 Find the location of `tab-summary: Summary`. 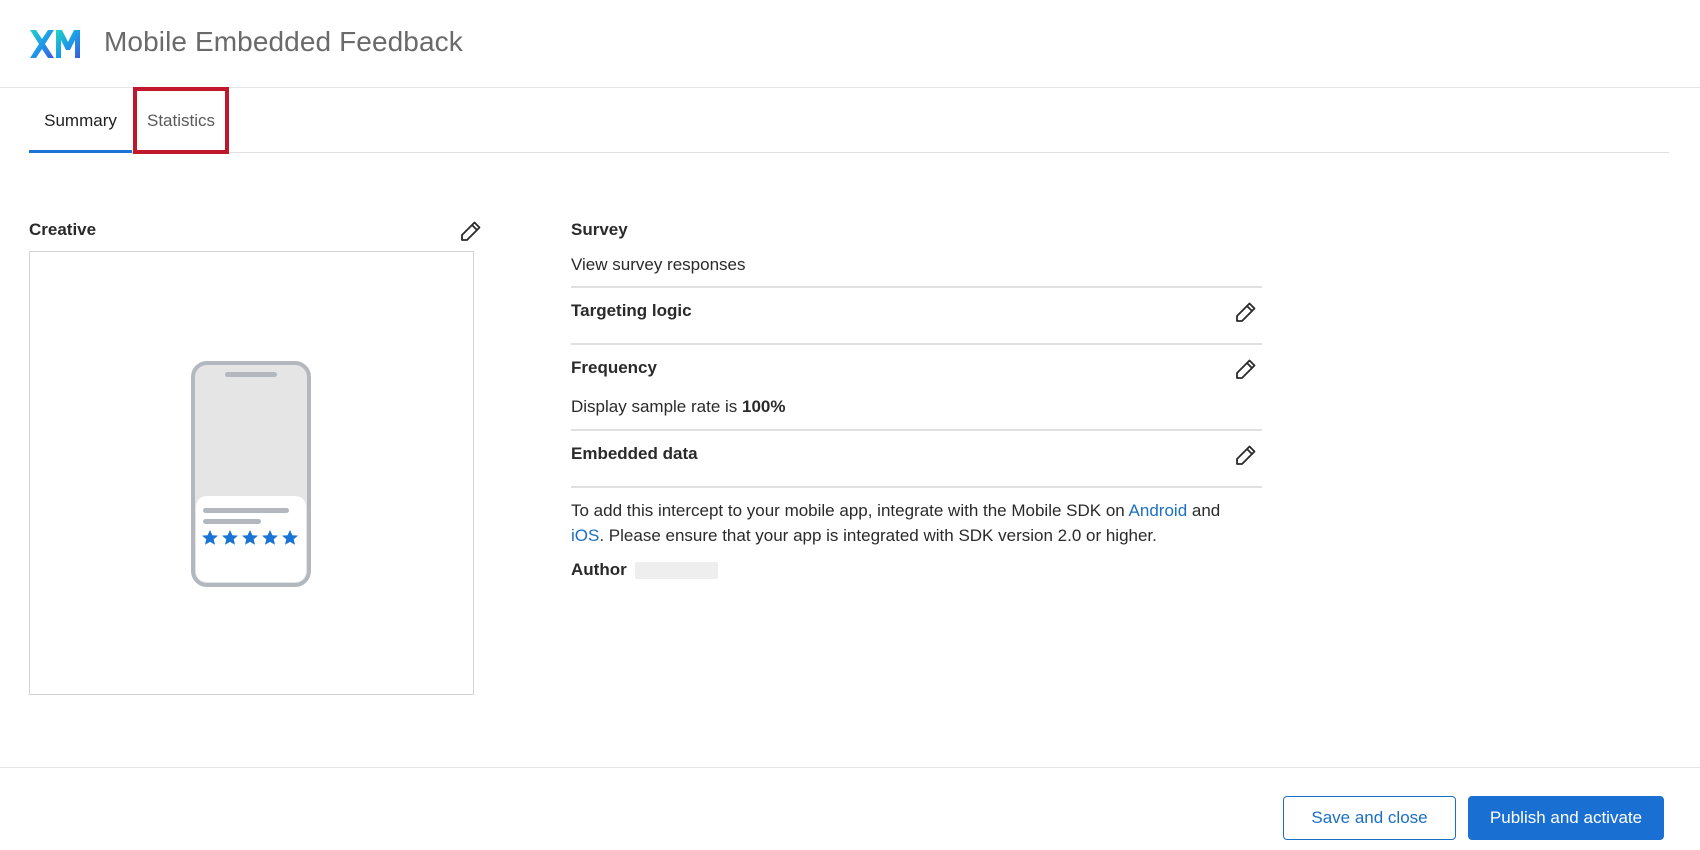

tab-summary: Summary is located at coordinates (80, 120).